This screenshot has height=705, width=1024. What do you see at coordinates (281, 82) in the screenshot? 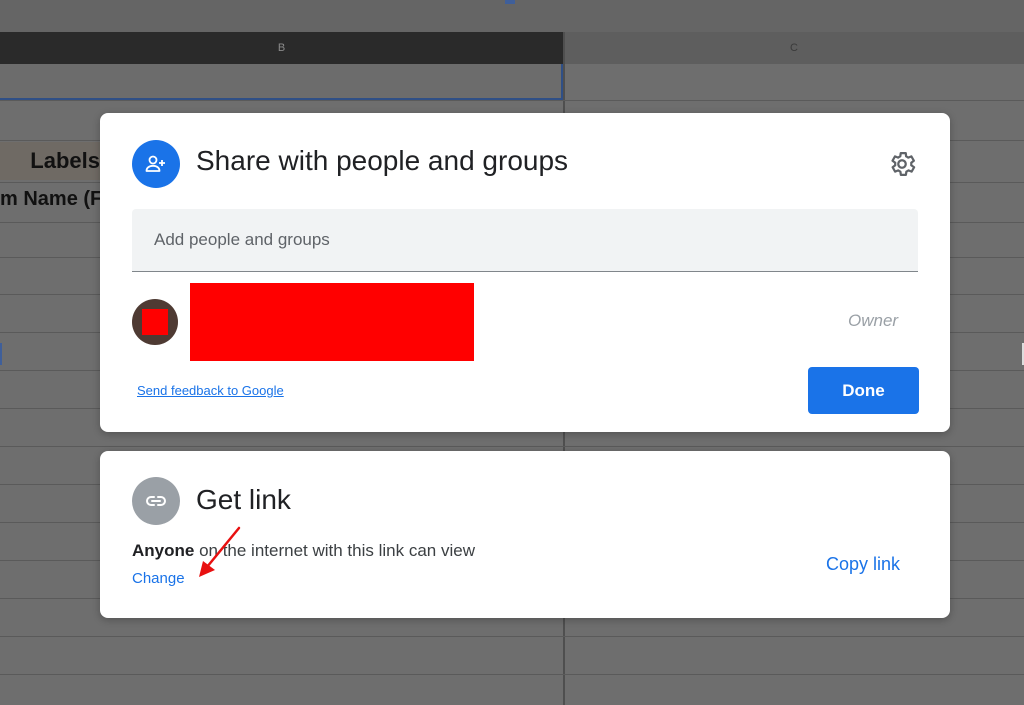
I see `selected-cell-row` at bounding box center [281, 82].